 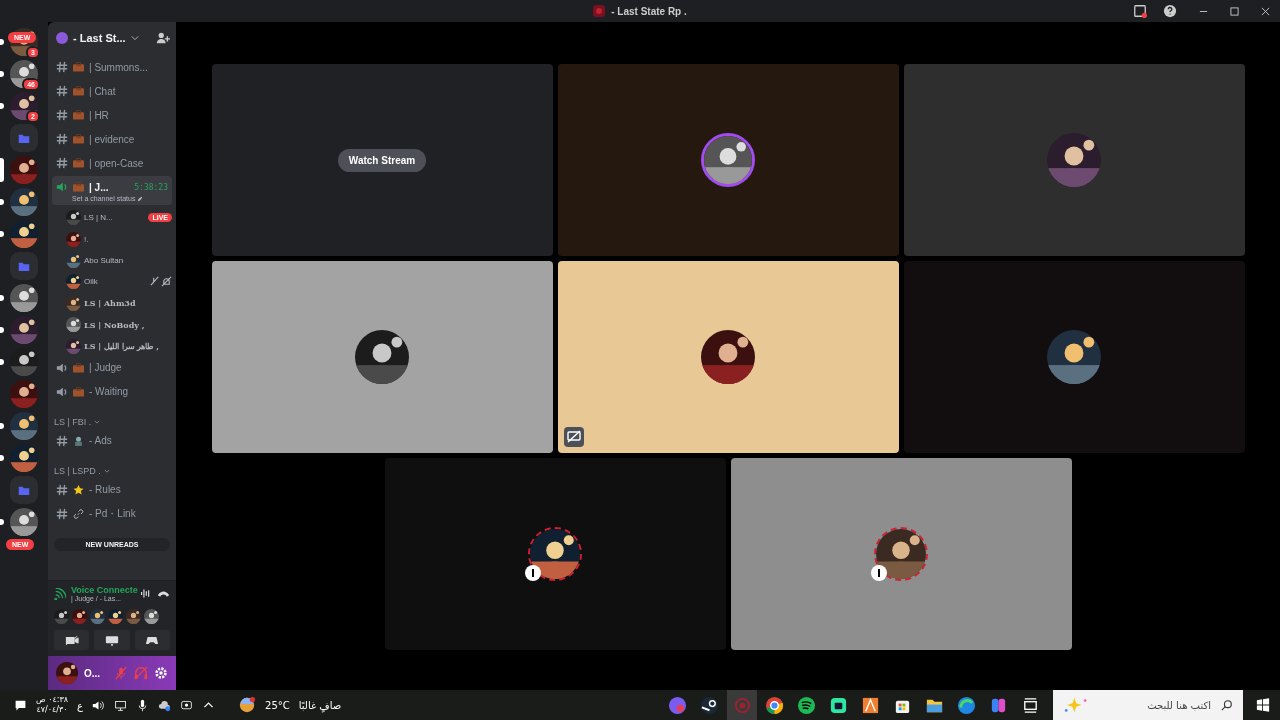 I want to click on steam-icon, so click(x=709, y=705).